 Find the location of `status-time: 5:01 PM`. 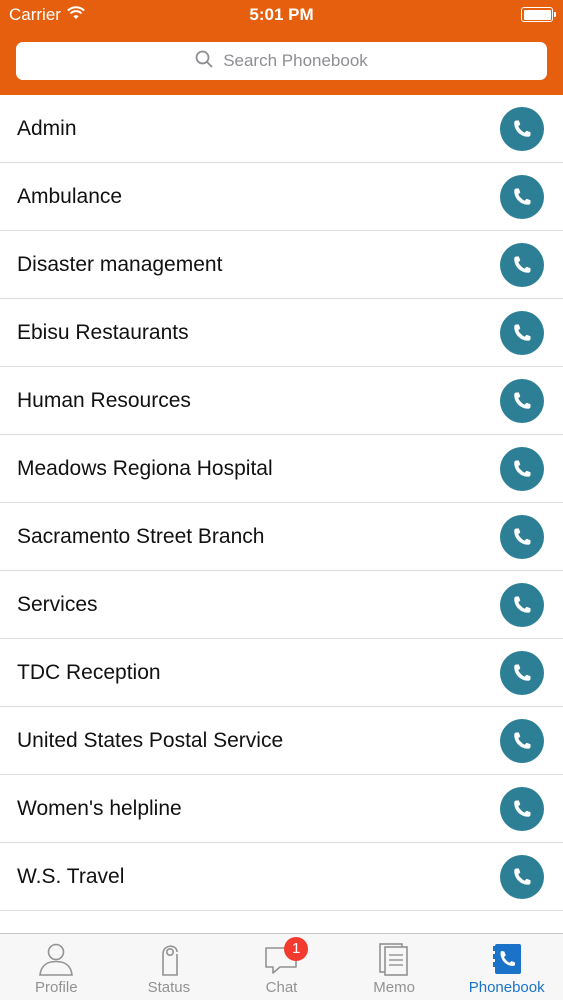

status-time: 5:01 PM is located at coordinates (281, 14).